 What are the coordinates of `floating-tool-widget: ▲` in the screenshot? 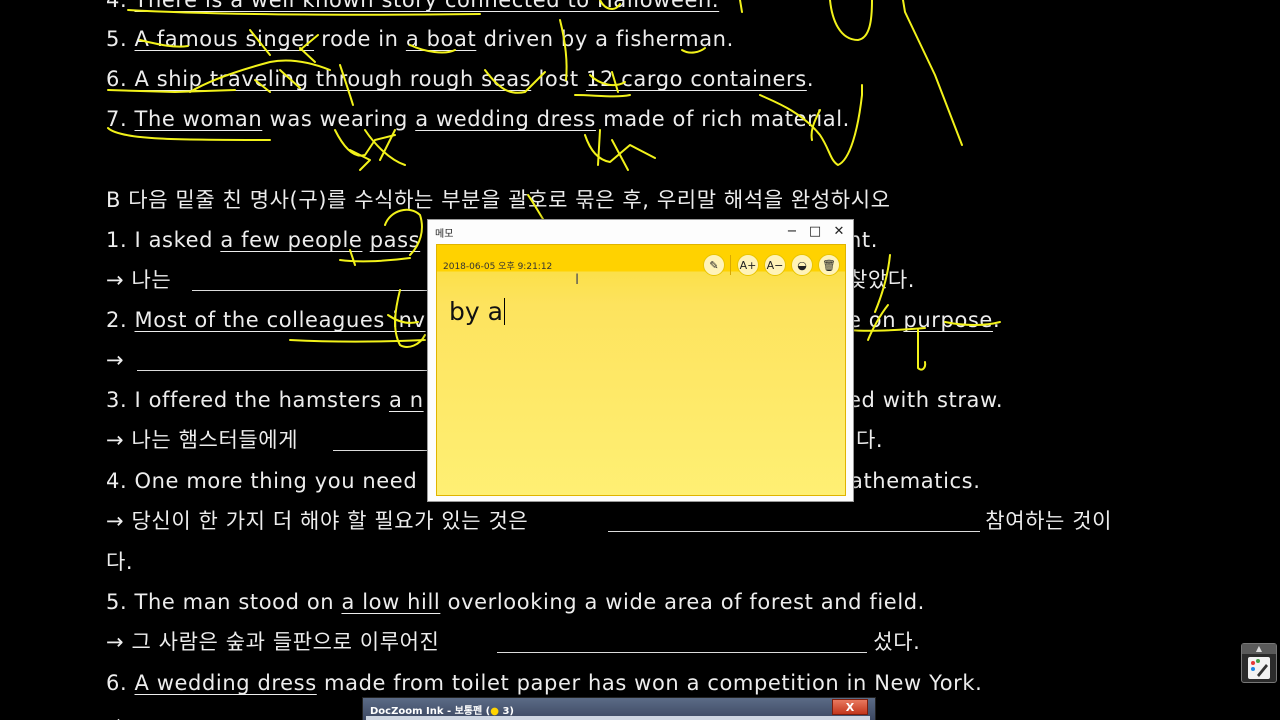 It's located at (1259, 663).